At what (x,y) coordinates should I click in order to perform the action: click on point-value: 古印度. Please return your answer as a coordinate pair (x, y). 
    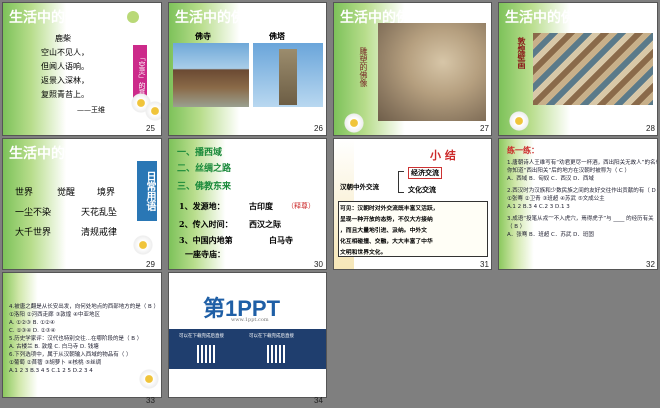
    Looking at the image, I should click on (261, 206).